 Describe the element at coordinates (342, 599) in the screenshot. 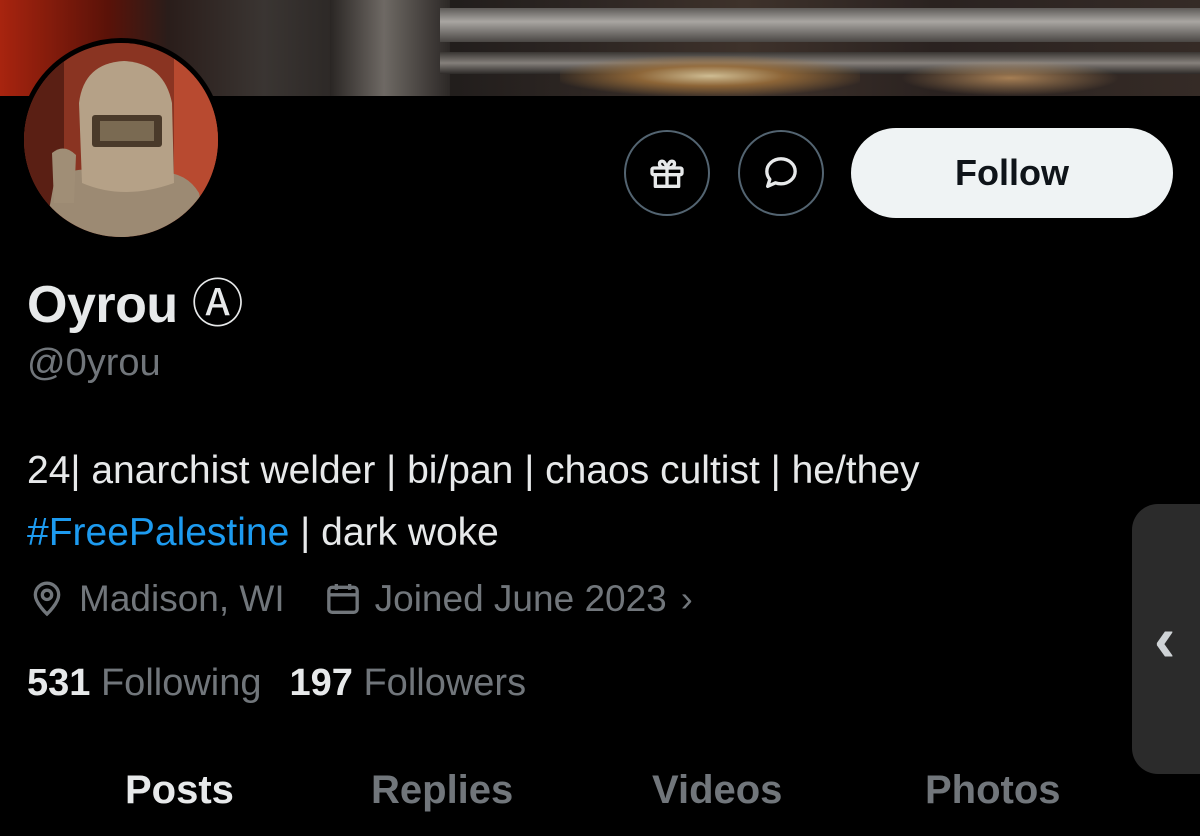

I see `calendar-icon` at that location.